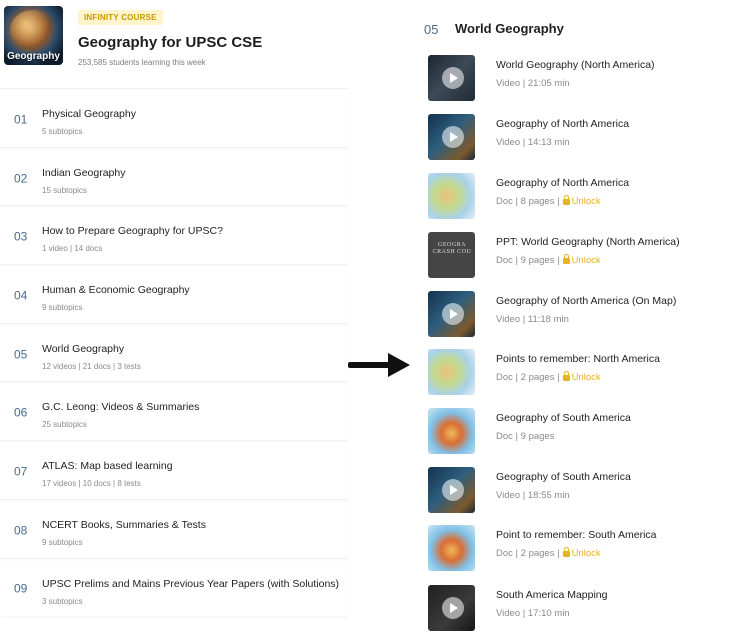 This screenshot has width=733, height=643. Describe the element at coordinates (575, 65) in the screenshot. I see `item-title: World Geography (North America)` at that location.